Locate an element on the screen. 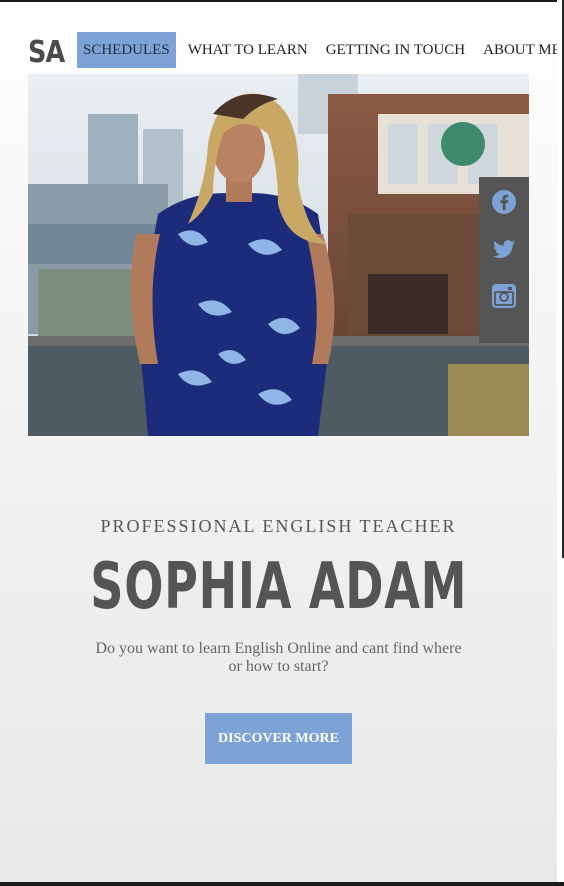 This screenshot has width=564, height=886. social-bar is located at coordinates (504, 260).